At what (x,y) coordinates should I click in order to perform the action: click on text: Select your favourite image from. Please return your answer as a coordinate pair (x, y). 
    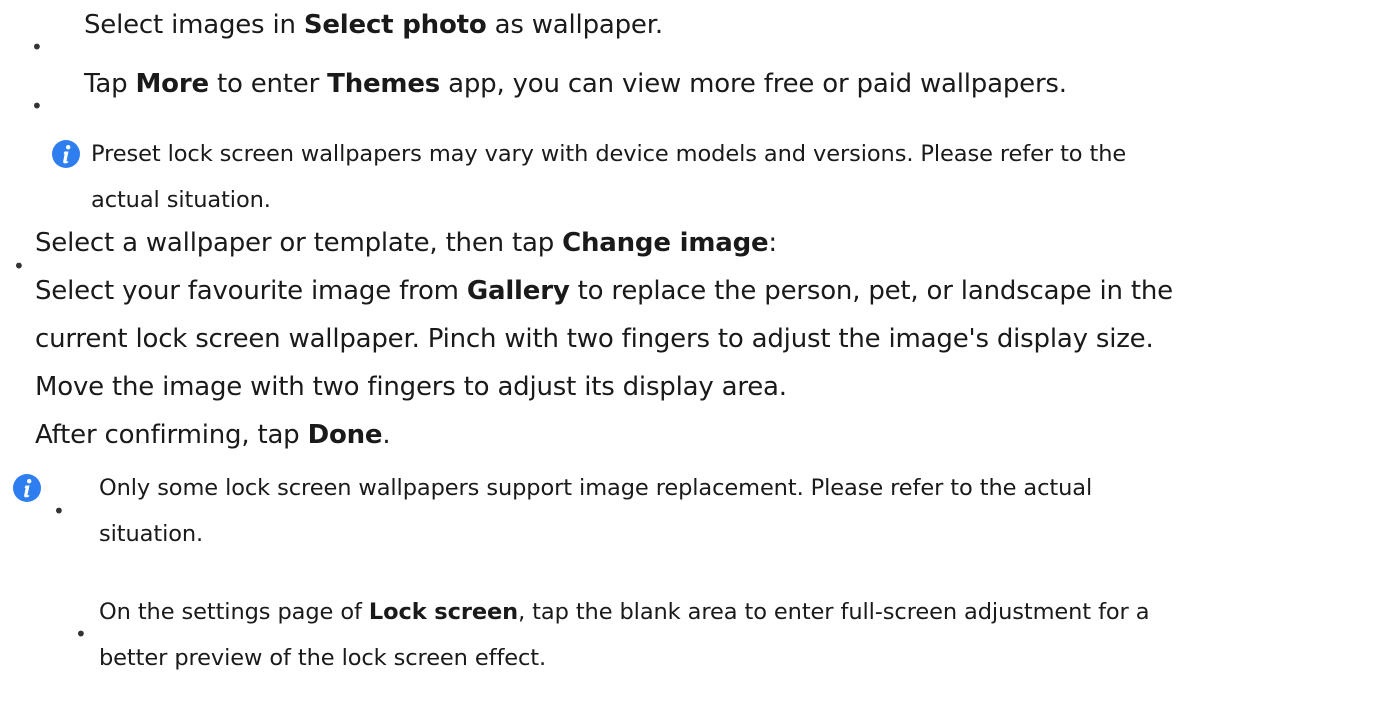
    Looking at the image, I should click on (251, 291).